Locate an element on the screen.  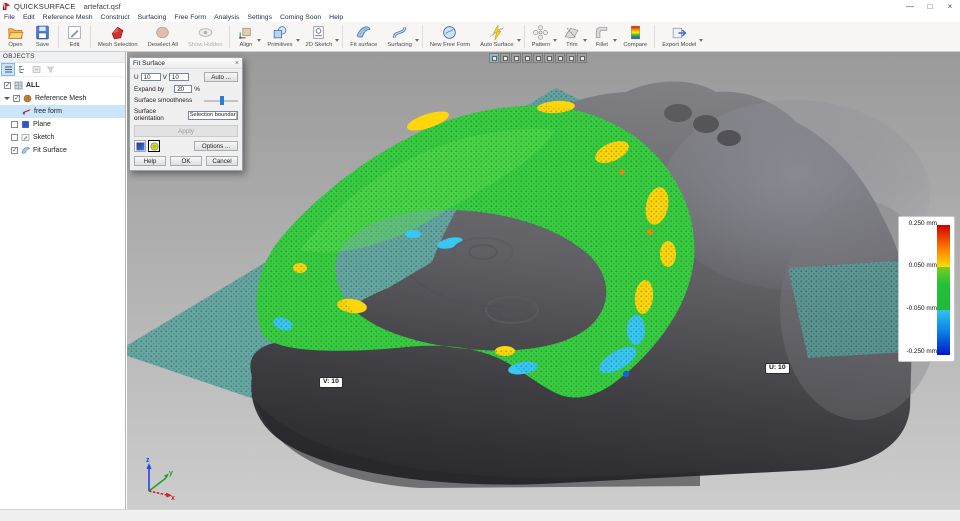
tree-item-all: ✓ ALL is located at coordinates (62, 85).